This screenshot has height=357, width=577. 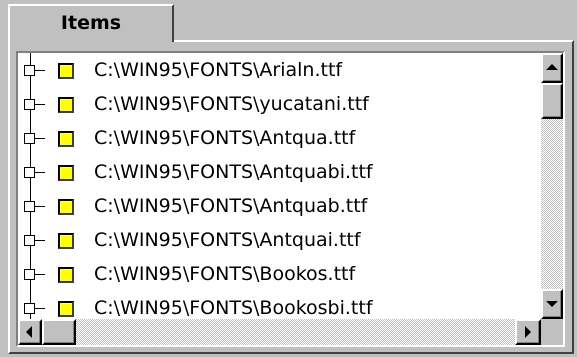 I want to click on tab-label: Items, so click(x=91, y=23).